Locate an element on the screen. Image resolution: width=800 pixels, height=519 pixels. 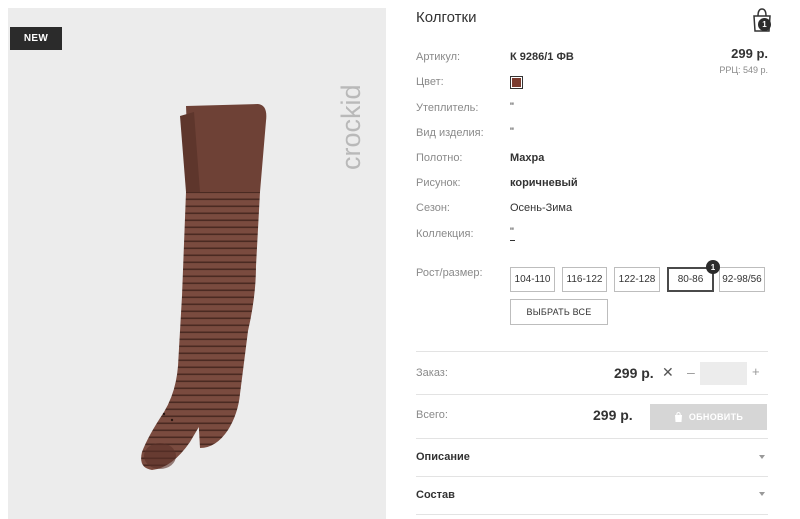
fabric-label: Полотно: is located at coordinates (439, 158).